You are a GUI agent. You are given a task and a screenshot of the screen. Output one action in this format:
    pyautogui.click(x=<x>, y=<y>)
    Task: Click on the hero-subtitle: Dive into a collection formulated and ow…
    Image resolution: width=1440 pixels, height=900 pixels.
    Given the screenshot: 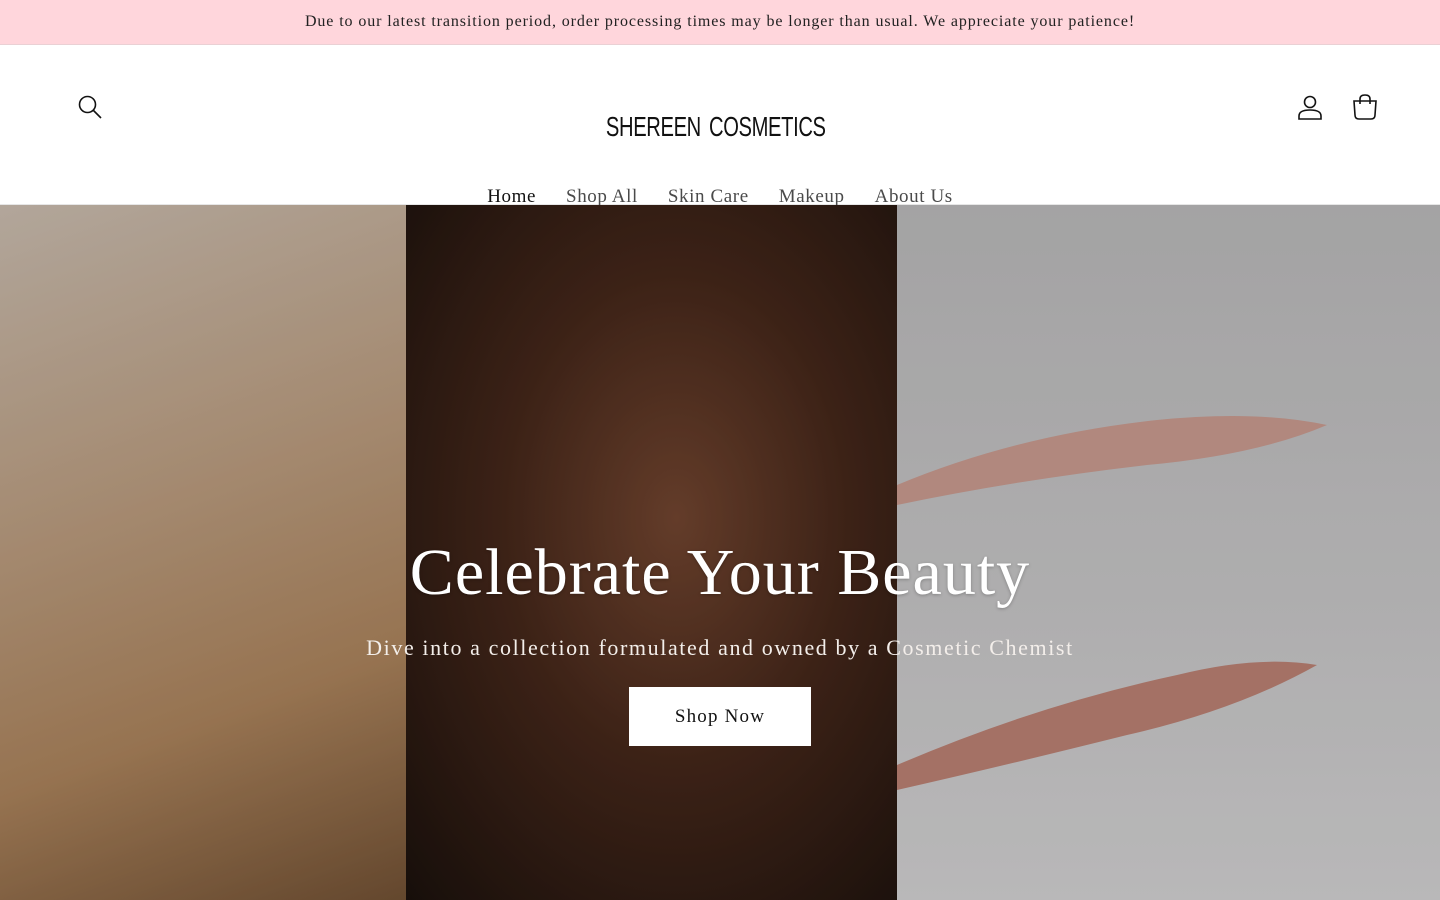 What is the action you would take?
    pyautogui.click(x=720, y=647)
    